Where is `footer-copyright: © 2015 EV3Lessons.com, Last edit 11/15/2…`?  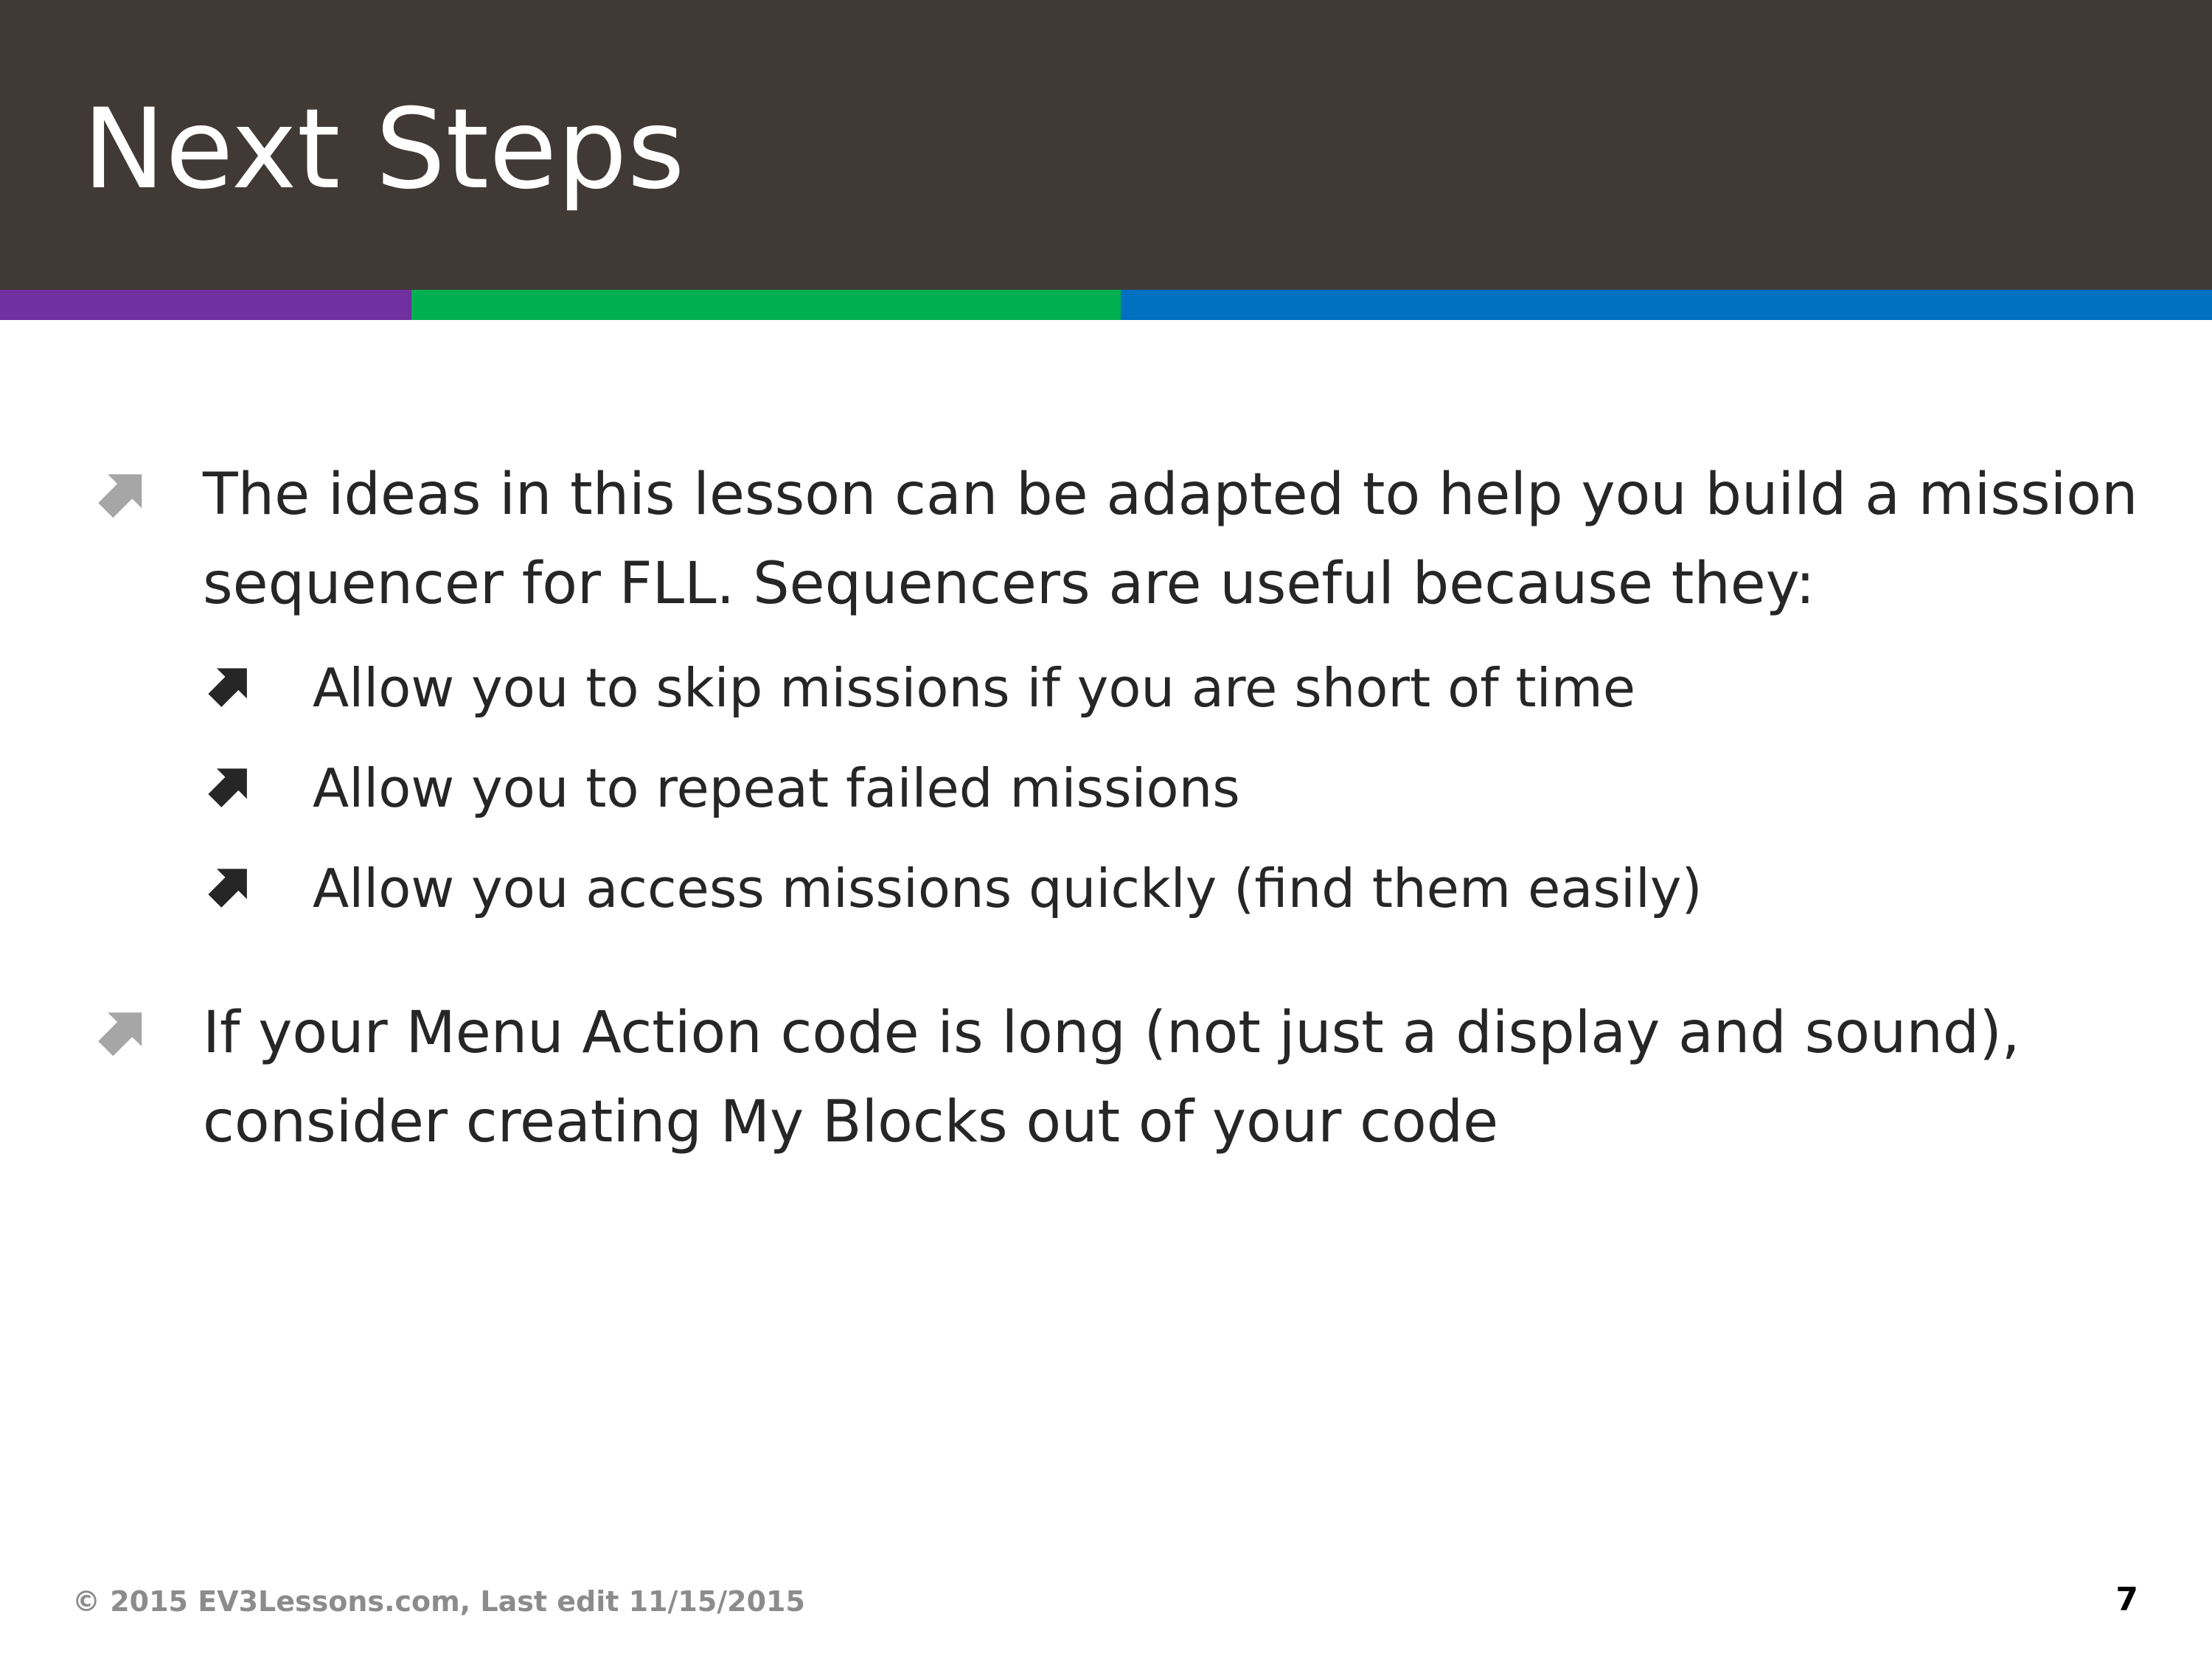 footer-copyright: © 2015 EV3Lessons.com, Last edit 11/15/2… is located at coordinates (438, 1601).